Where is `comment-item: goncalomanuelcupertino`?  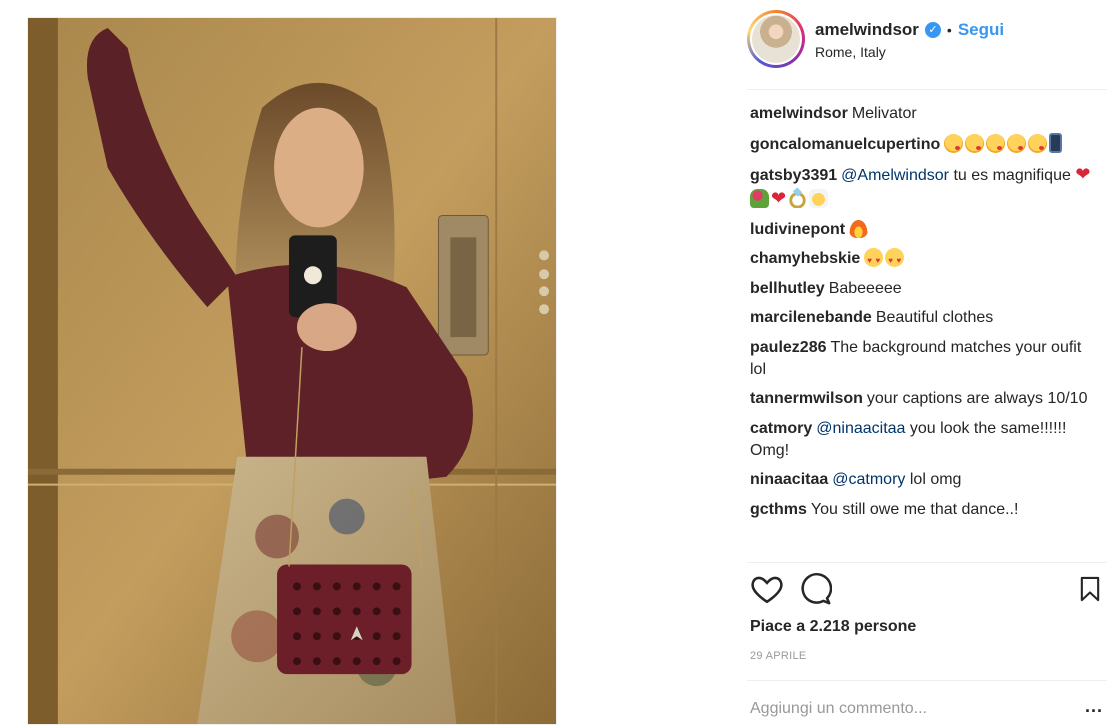
comment-item: goncalomanuelcupertino is located at coordinates (922, 144).